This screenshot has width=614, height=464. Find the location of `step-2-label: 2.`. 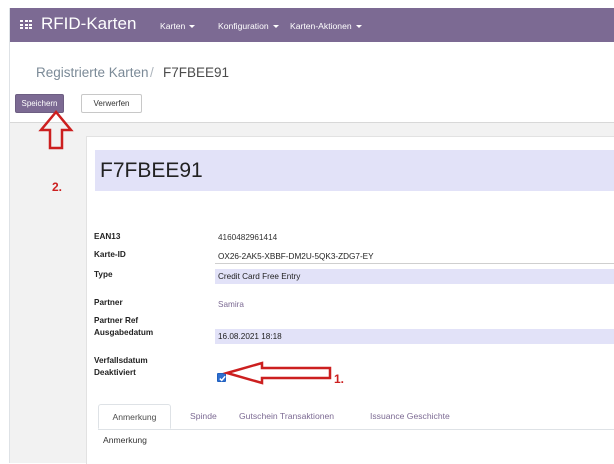

step-2-label: 2. is located at coordinates (57, 187).